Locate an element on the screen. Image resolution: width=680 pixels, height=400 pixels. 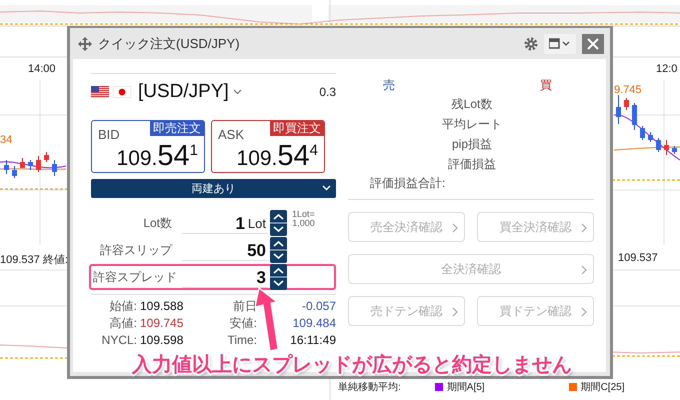
field-label: 許容スリップ is located at coordinates (135, 250).